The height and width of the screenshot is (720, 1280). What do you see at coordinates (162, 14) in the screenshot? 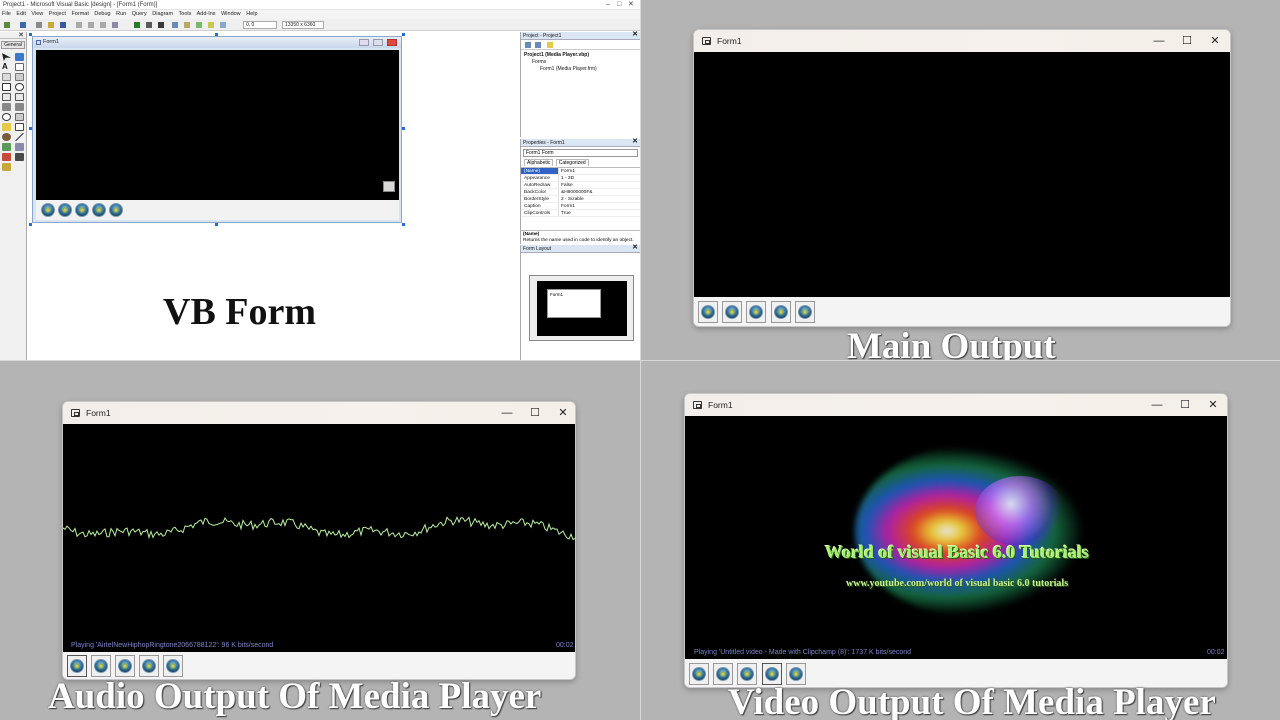
I see `menu-diagram: Diagram` at bounding box center [162, 14].